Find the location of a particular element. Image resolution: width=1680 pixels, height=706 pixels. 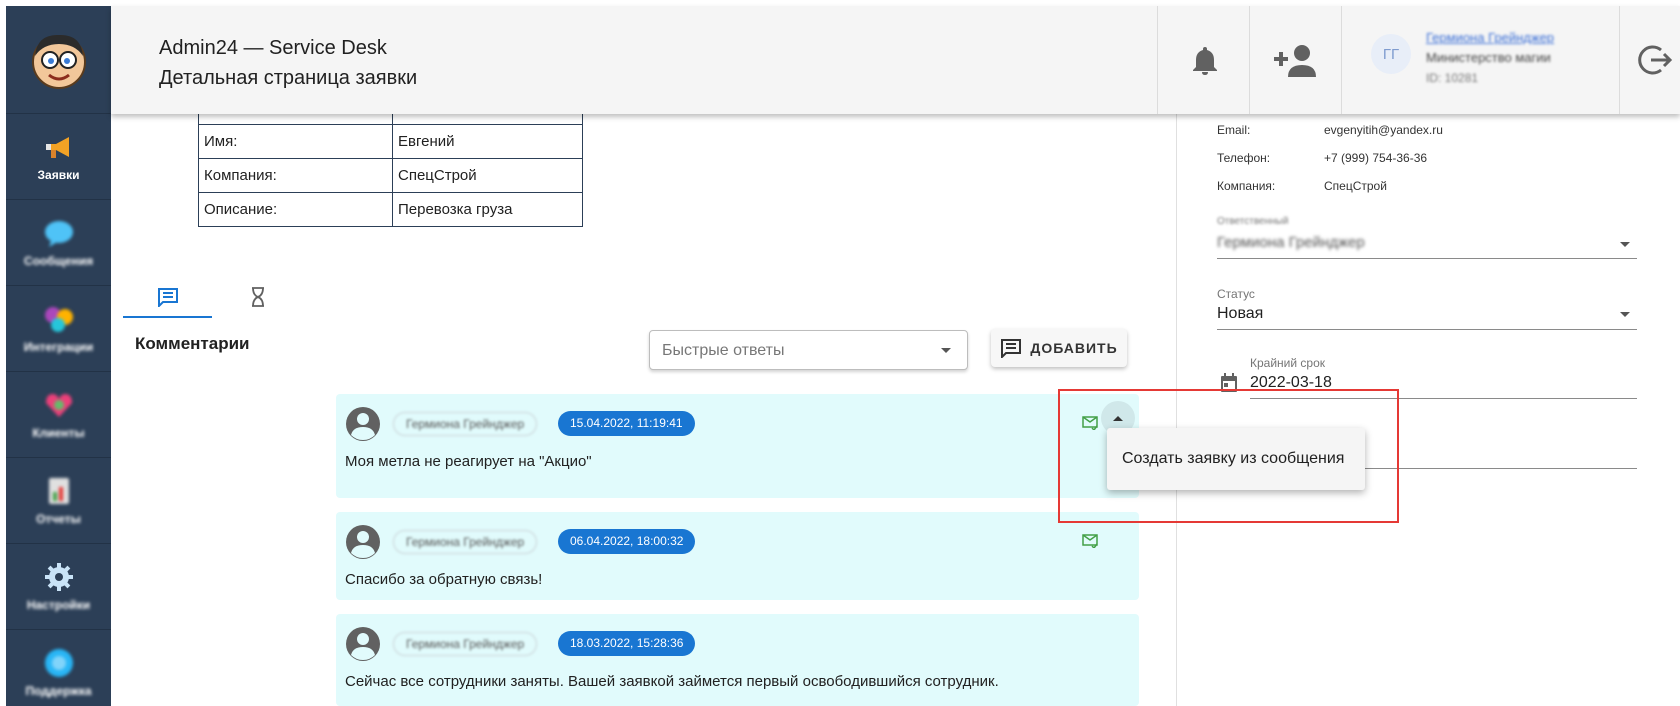

notifications-button is located at coordinates (1205, 60).